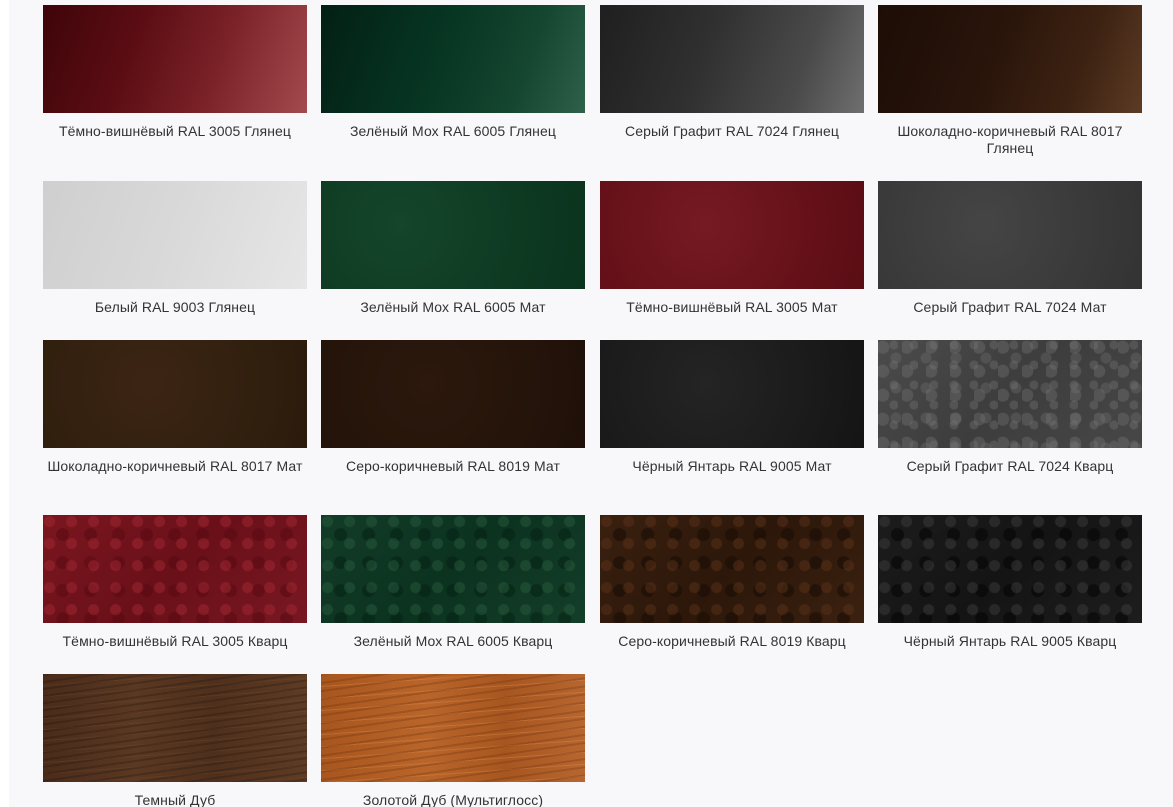 The image size is (1173, 807). I want to click on swatch-greybrown-8019-mat: Серо-коричневый RAL 8019 Мат, so click(453, 407).